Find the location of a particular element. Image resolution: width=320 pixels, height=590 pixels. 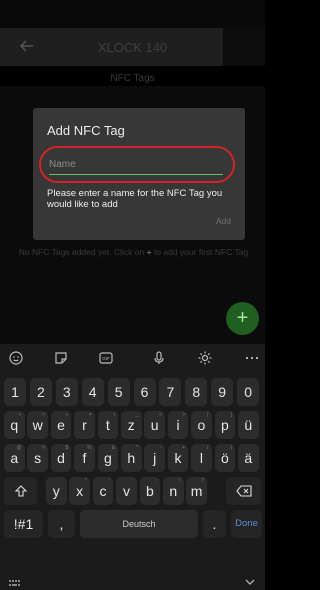

key-5-label: 5 is located at coordinates (118, 392).